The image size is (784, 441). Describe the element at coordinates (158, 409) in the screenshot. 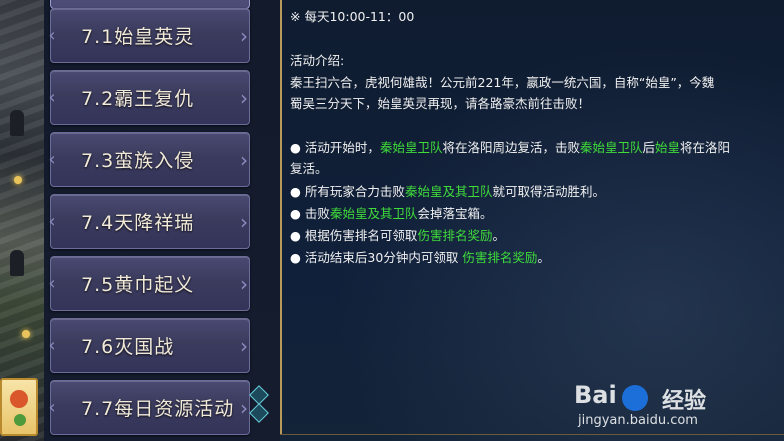

I see `menu-item-label: 7.7每日资源活动` at that location.